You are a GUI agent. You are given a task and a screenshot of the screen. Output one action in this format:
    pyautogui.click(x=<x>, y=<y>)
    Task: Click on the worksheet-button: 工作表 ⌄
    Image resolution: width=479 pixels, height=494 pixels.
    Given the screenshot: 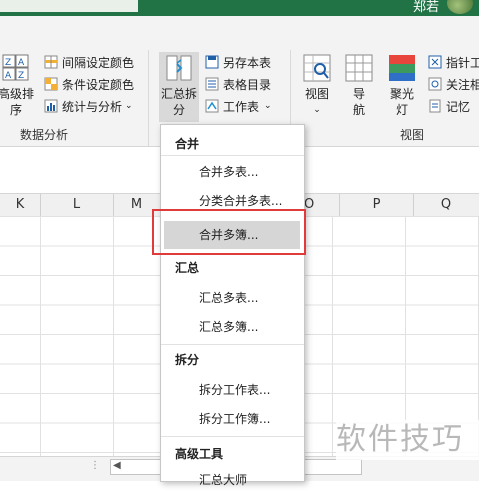 What is the action you would take?
    pyautogui.click(x=238, y=106)
    